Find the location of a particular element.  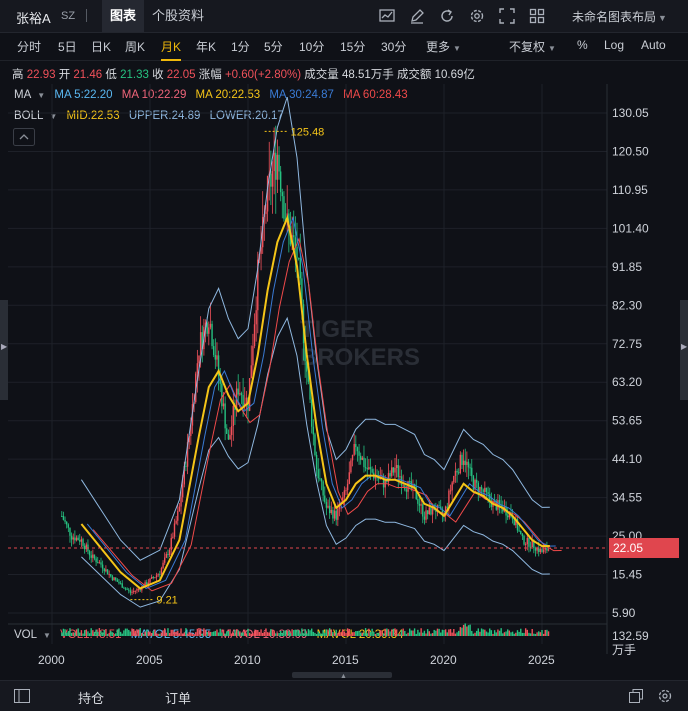

current-price-tag: 22.05 is located at coordinates (644, 548).